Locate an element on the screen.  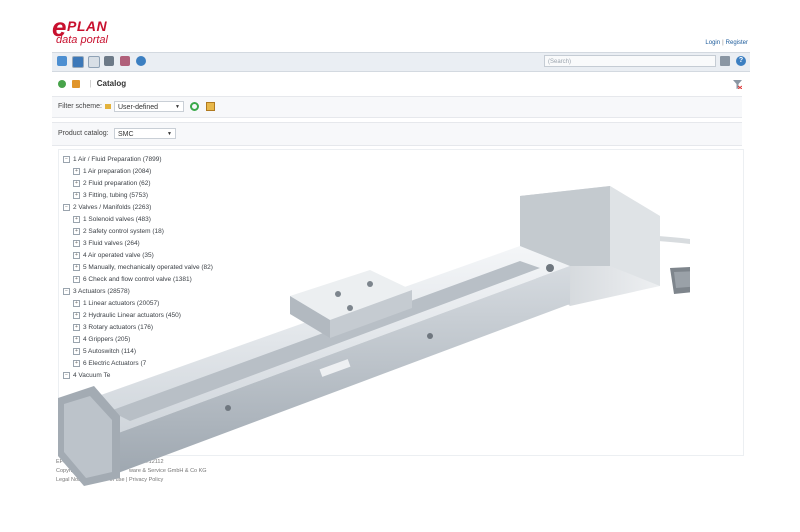
auth-links: Login | Register is located at coordinates (726, 43).